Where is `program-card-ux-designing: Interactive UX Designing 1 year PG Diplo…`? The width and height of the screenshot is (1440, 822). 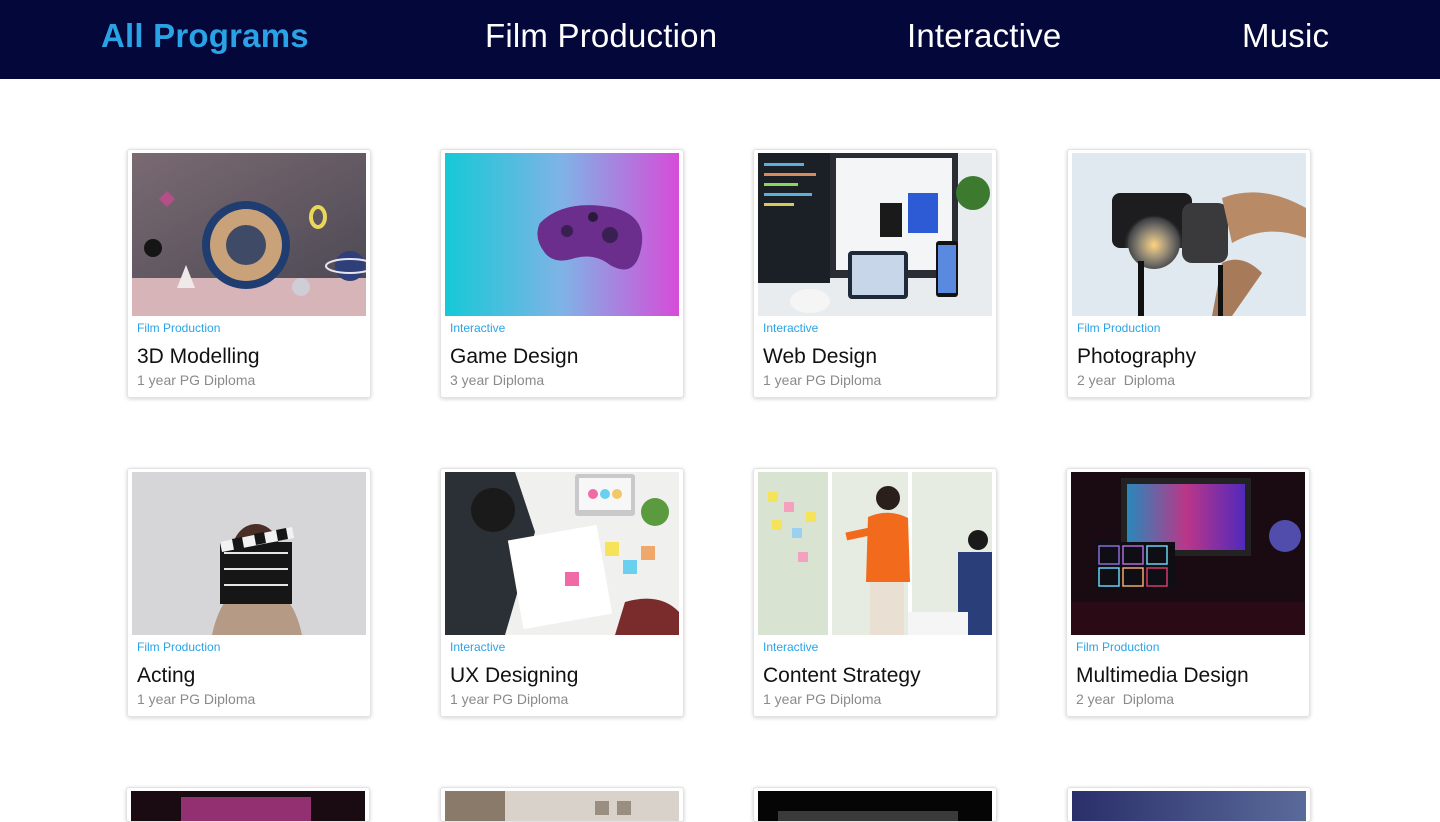 program-card-ux-designing: Interactive UX Designing 1 year PG Diplo… is located at coordinates (562, 592).